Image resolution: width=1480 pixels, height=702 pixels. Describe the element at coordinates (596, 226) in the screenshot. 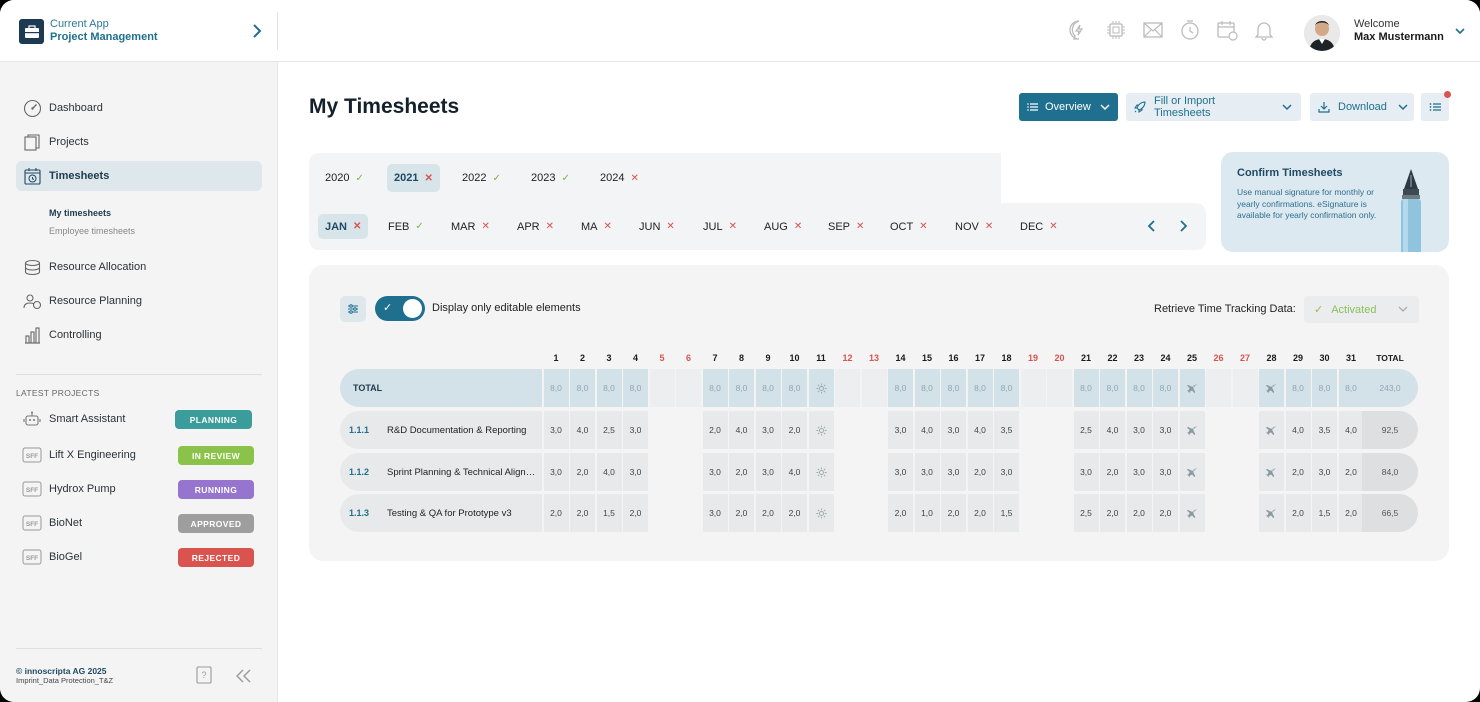

I see `month-chip-ma: MA ✕` at that location.